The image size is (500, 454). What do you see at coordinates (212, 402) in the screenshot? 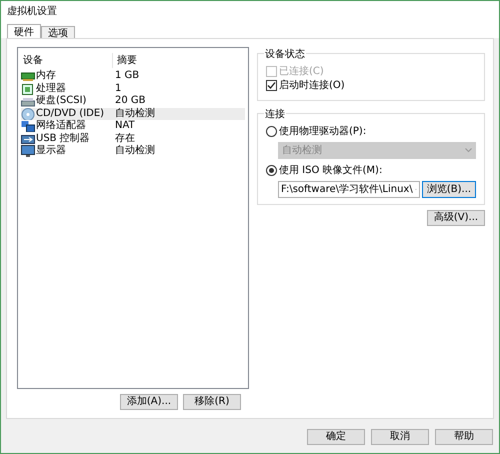
I see `list-button: 移除(R)` at bounding box center [212, 402].